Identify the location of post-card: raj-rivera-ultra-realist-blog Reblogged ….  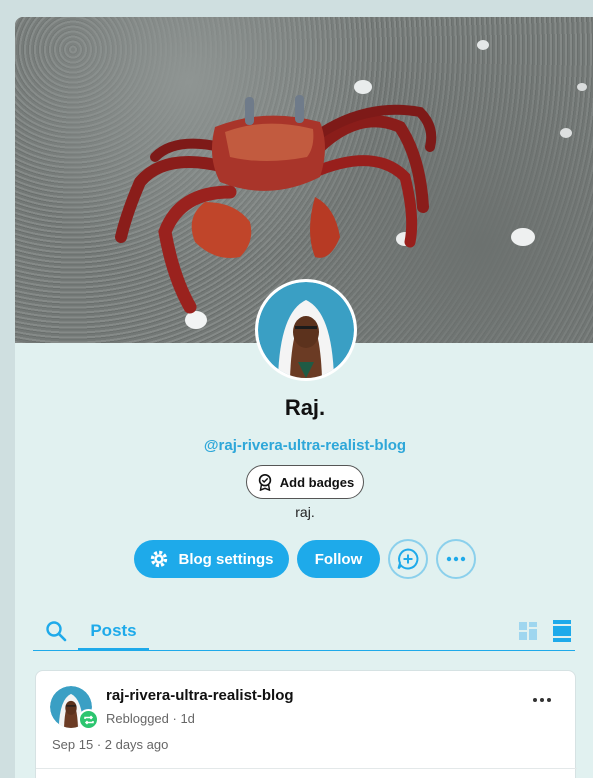
(306, 724).